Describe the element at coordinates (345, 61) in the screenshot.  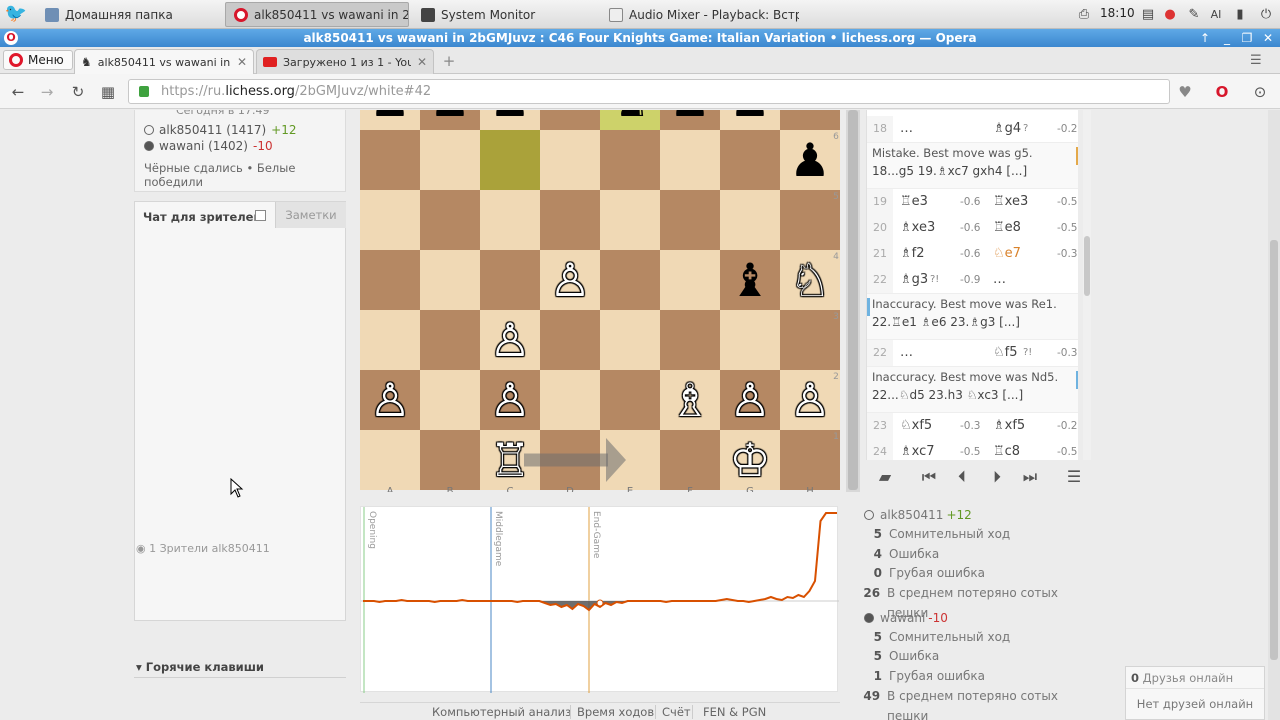
I see `tab-youtube: Загружено 1 из 1 - YouTu ✕` at that location.